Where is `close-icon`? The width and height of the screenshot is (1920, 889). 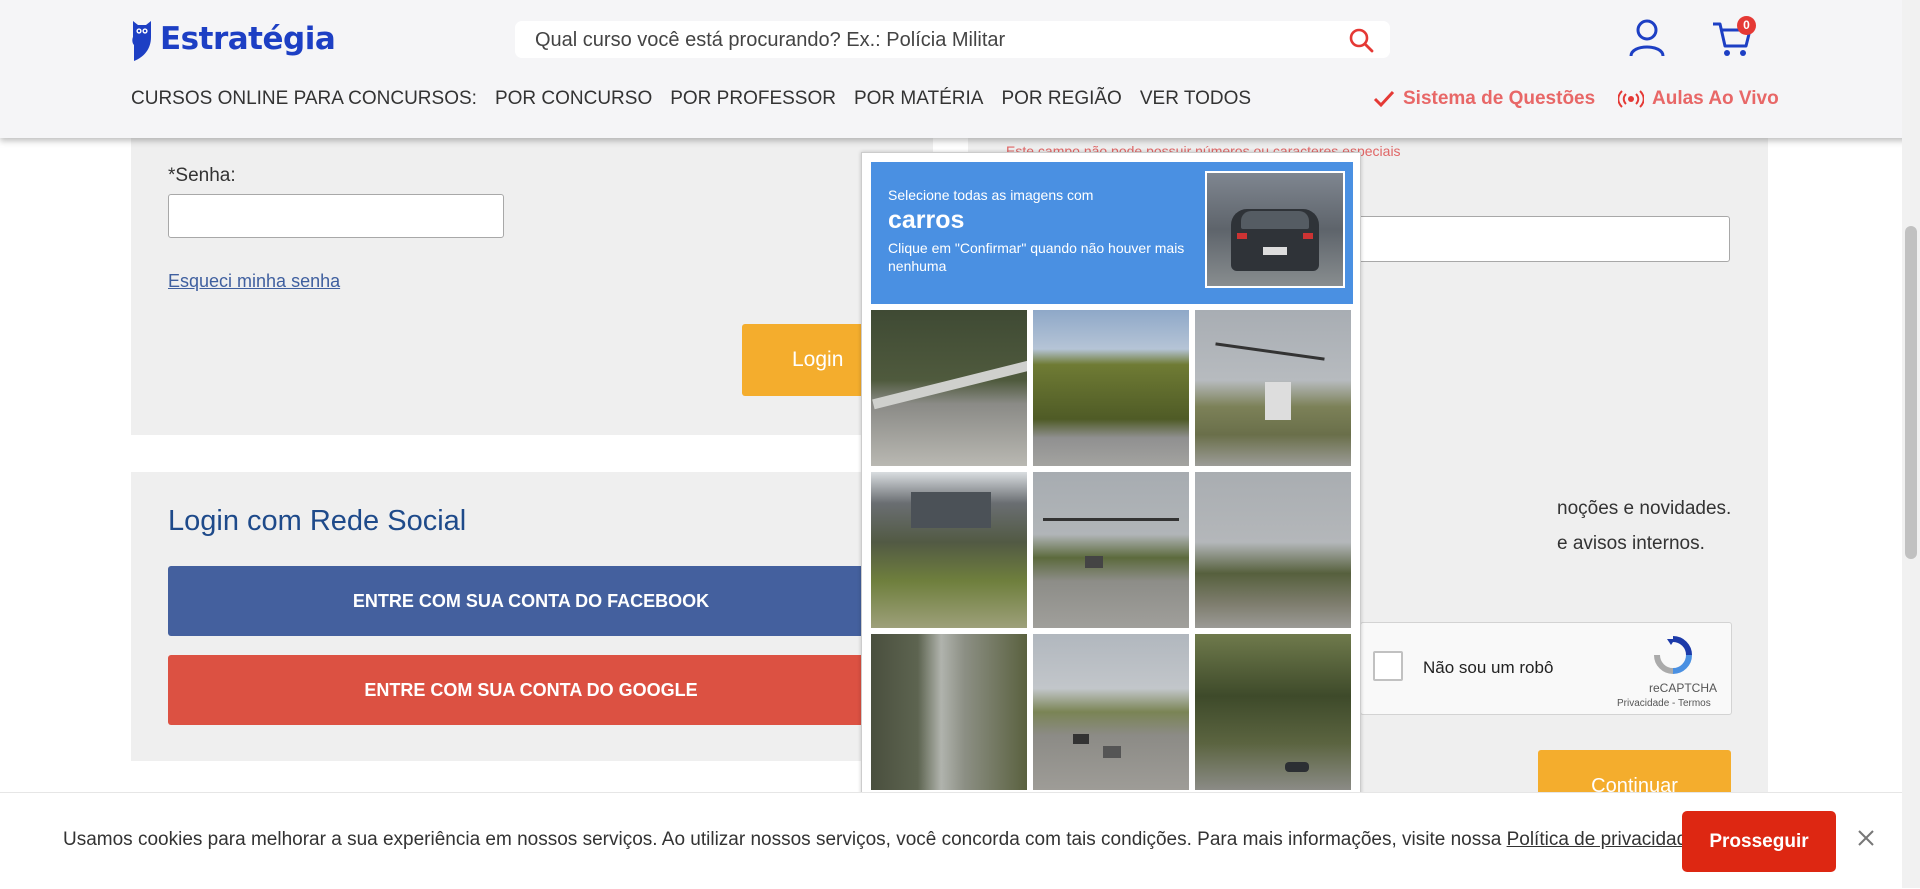
close-icon is located at coordinates (1866, 838).